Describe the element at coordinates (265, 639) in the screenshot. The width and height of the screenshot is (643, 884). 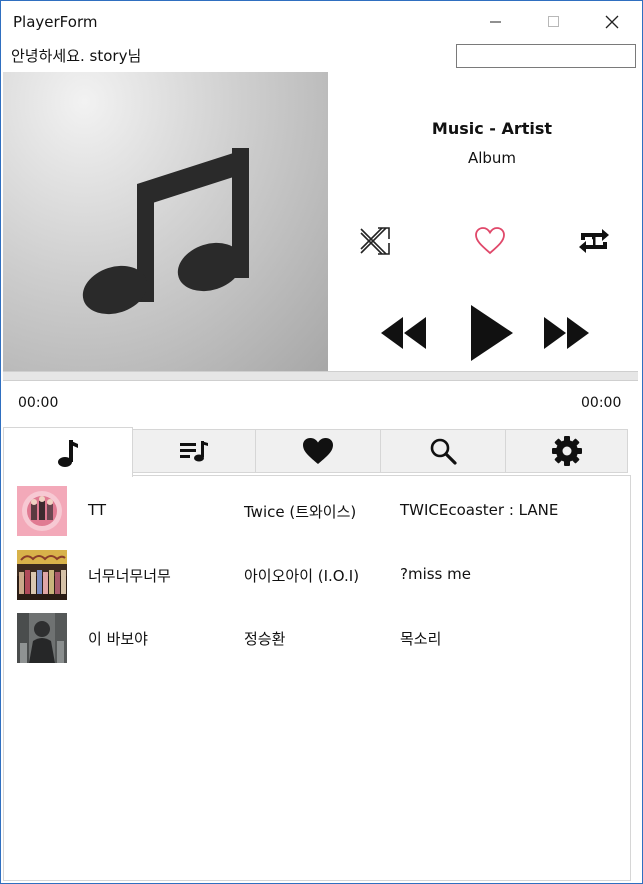
I see `song-artist-cell: 정승환` at that location.